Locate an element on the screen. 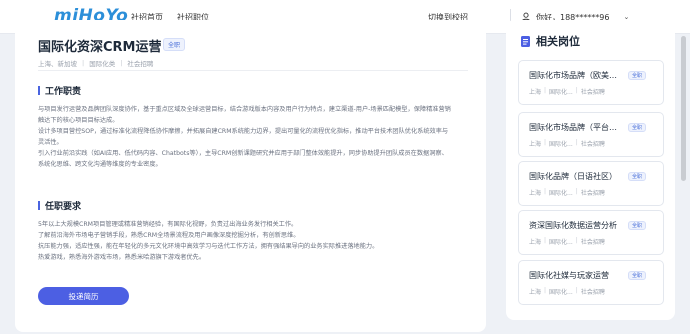  related-job-title: 国际化市场品牌（平台方向） is located at coordinates (576, 127).